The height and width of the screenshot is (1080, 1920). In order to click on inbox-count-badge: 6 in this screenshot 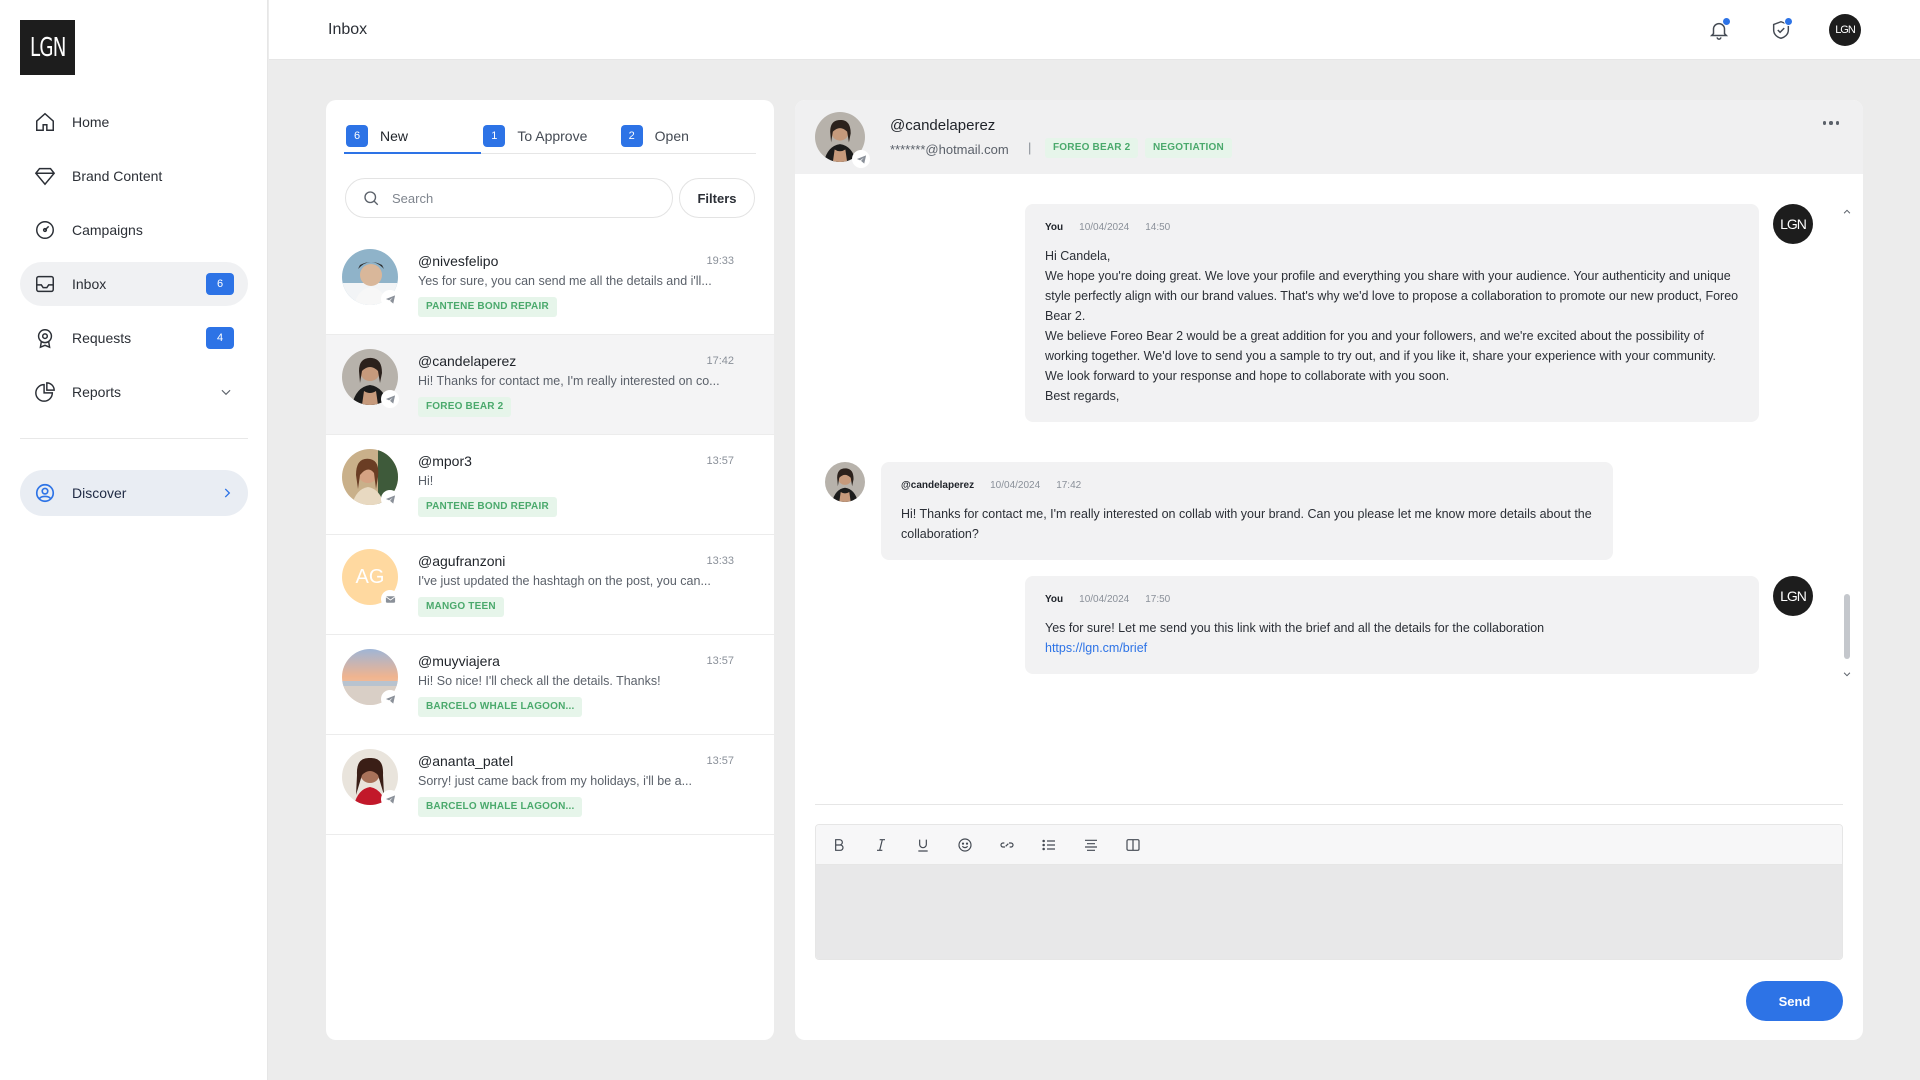, I will do `click(220, 284)`.